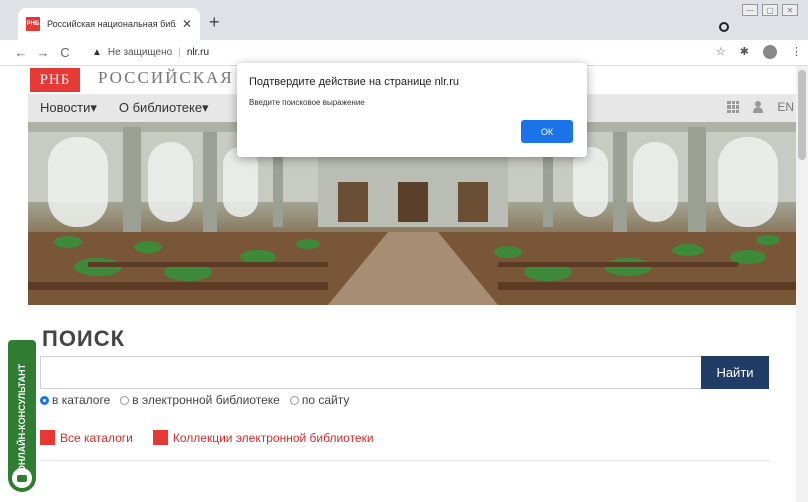 The image size is (808, 502). I want to click on link-all-catalogs: Все каталоги, so click(86, 437).